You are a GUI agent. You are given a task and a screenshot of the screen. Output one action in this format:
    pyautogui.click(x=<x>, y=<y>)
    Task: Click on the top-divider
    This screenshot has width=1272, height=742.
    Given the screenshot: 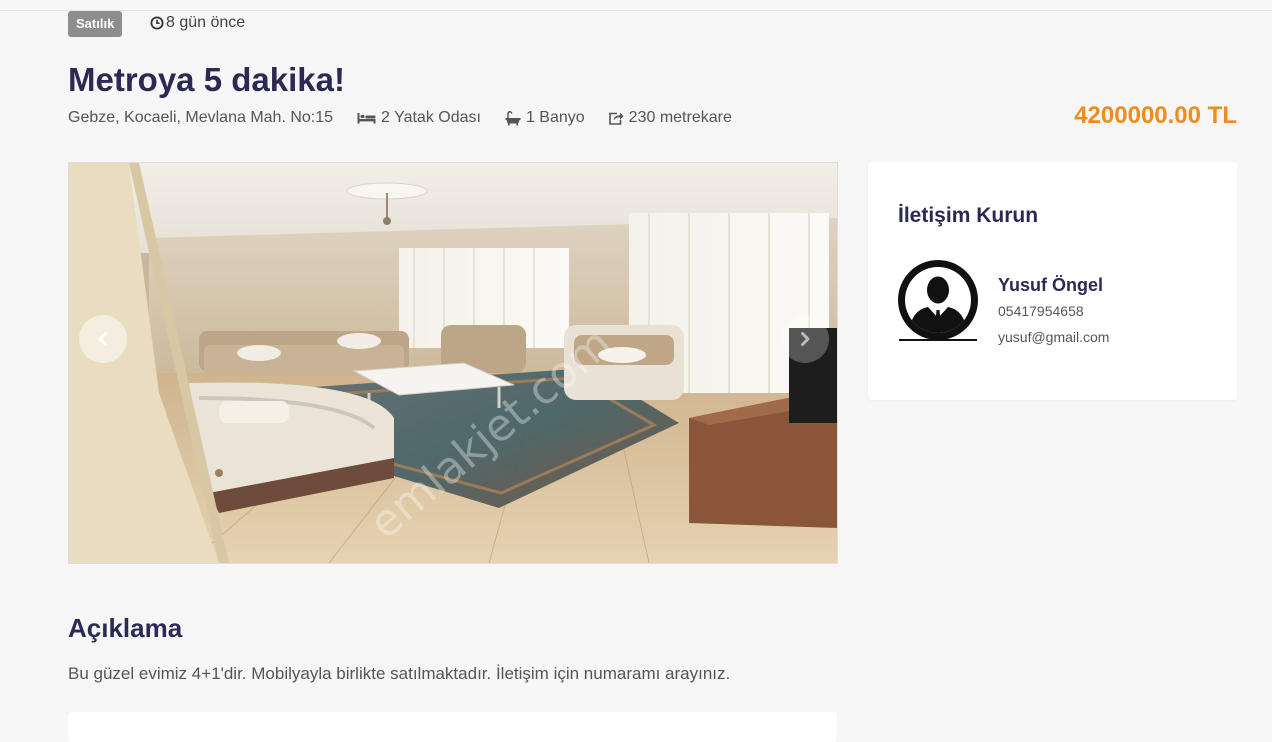 What is the action you would take?
    pyautogui.click(x=636, y=10)
    